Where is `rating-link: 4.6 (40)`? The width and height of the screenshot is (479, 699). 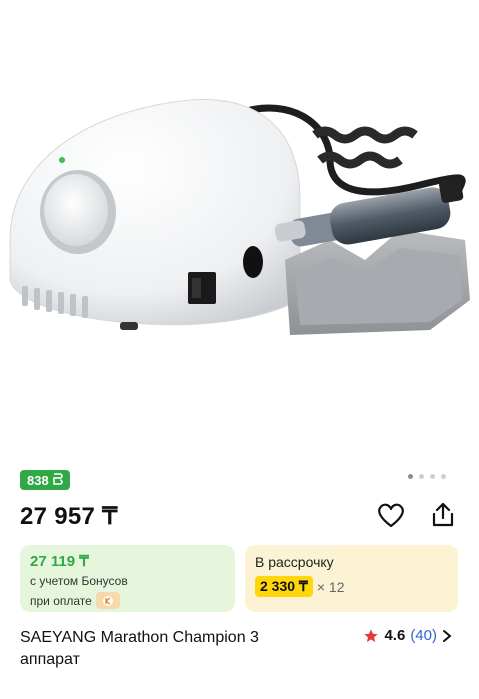
rating-link: 4.6 (40) is located at coordinates (407, 635).